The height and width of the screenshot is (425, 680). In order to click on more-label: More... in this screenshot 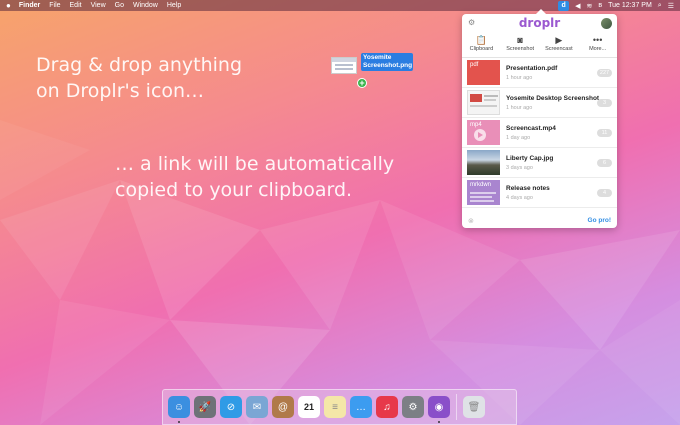, I will do `click(598, 49)`.